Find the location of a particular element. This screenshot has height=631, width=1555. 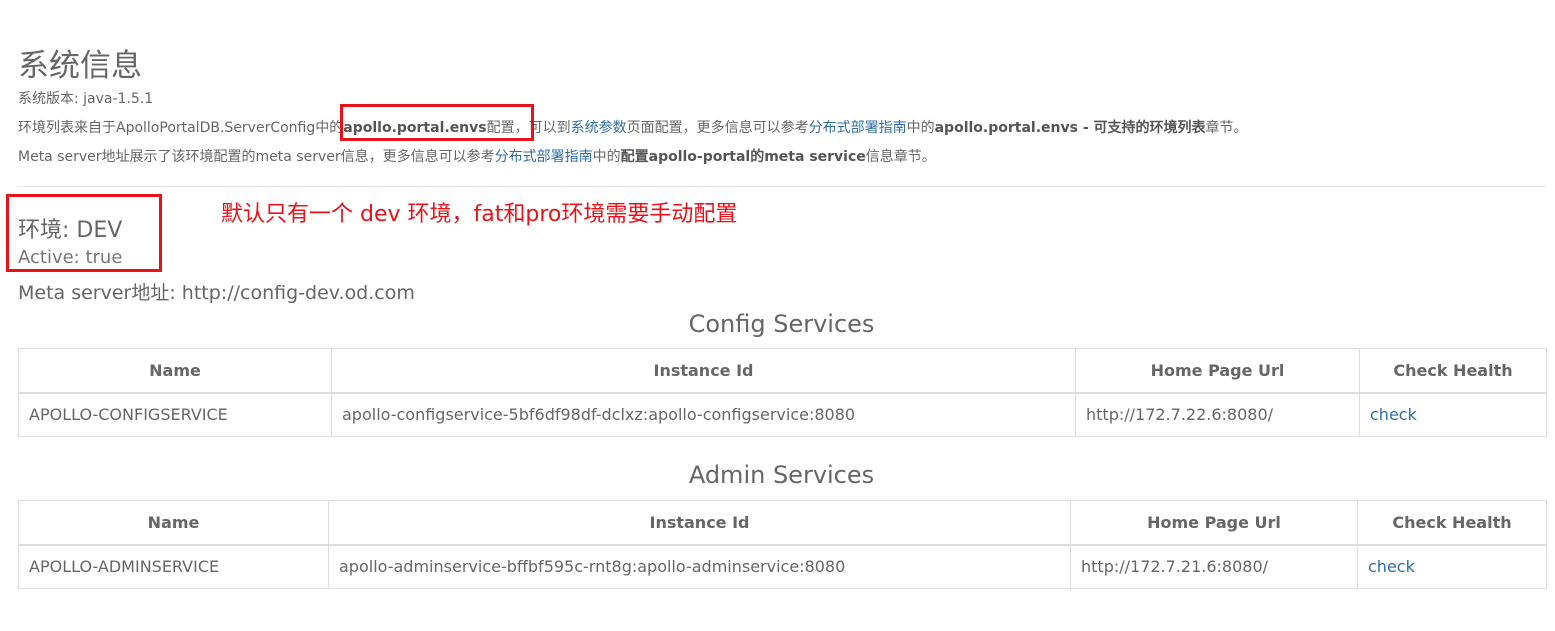

envs-info-suffix: 章节。 is located at coordinates (1226, 128).